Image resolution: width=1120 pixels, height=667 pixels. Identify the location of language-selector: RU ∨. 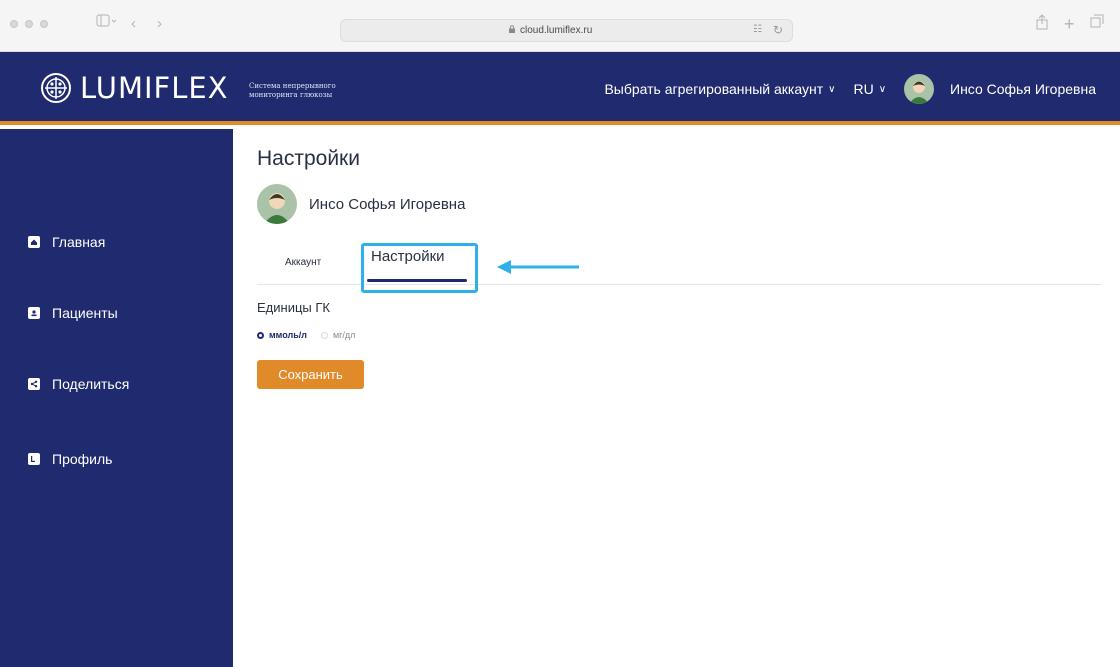
(869, 89).